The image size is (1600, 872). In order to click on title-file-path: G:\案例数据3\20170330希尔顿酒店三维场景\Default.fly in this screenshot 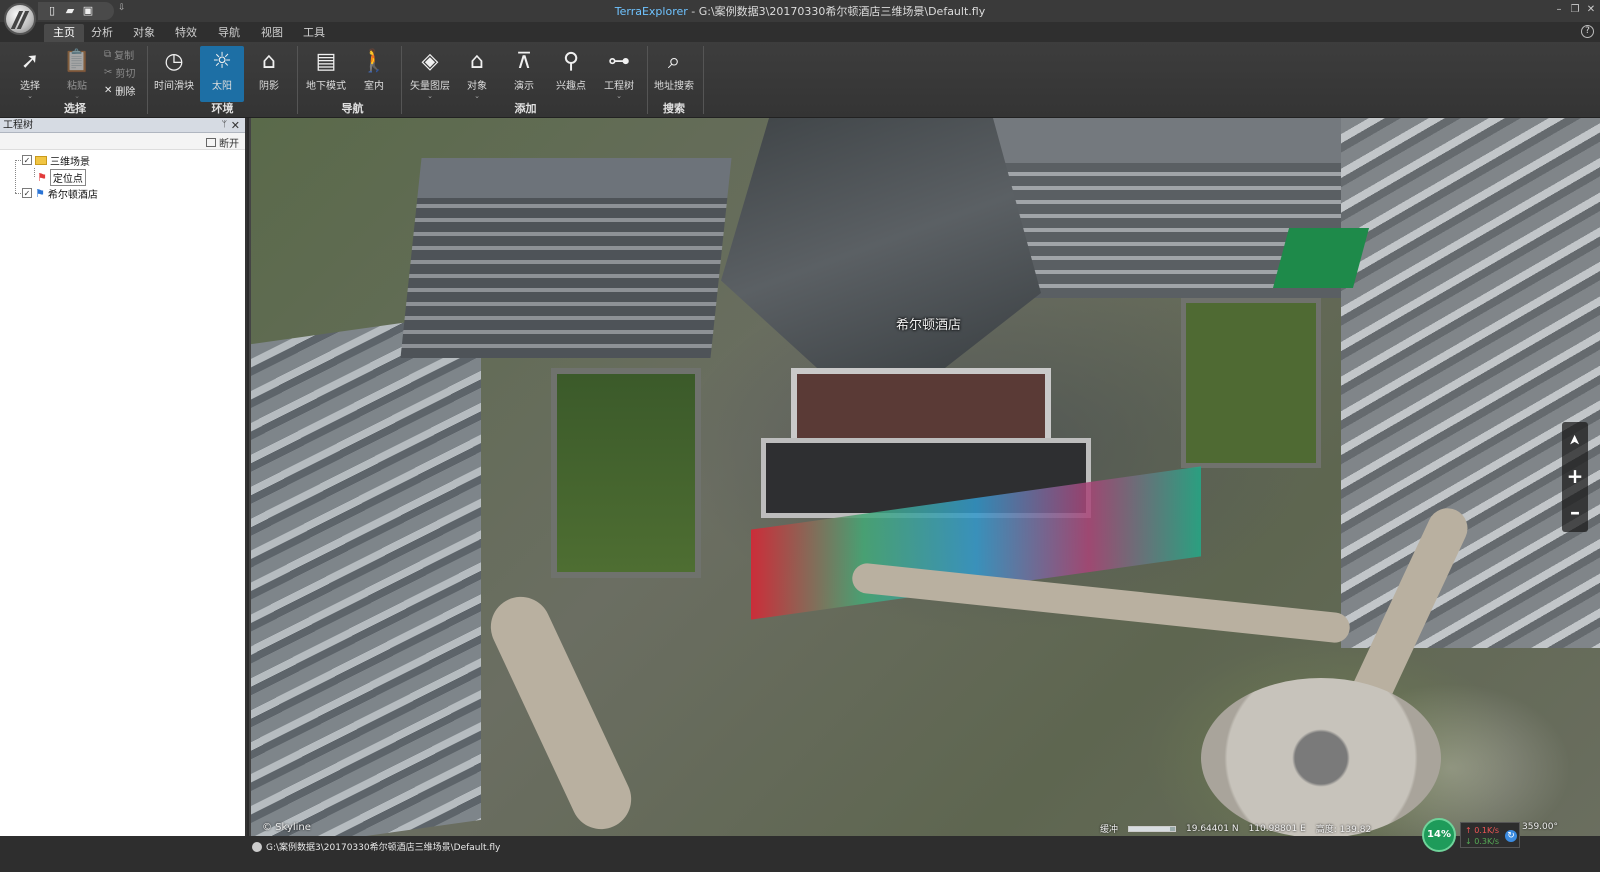, I will do `click(842, 11)`.